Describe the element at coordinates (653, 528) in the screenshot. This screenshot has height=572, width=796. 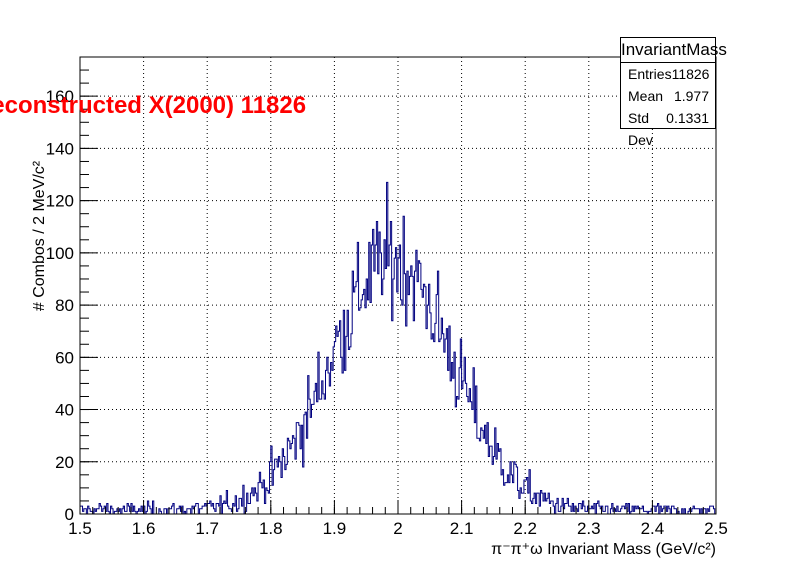
I see `x-tick-label: 2.4` at that location.